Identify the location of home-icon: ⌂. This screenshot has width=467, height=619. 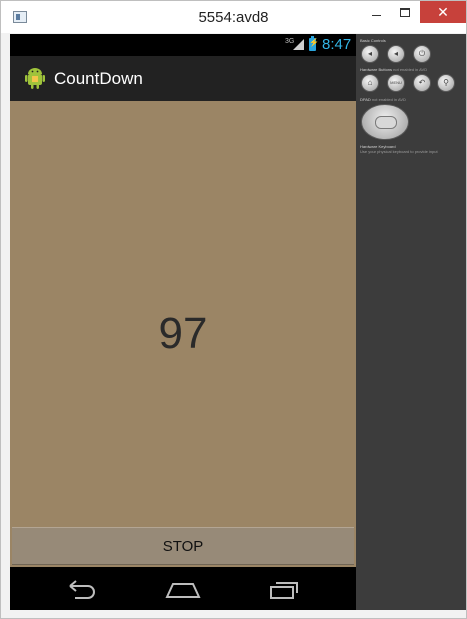
(370, 82).